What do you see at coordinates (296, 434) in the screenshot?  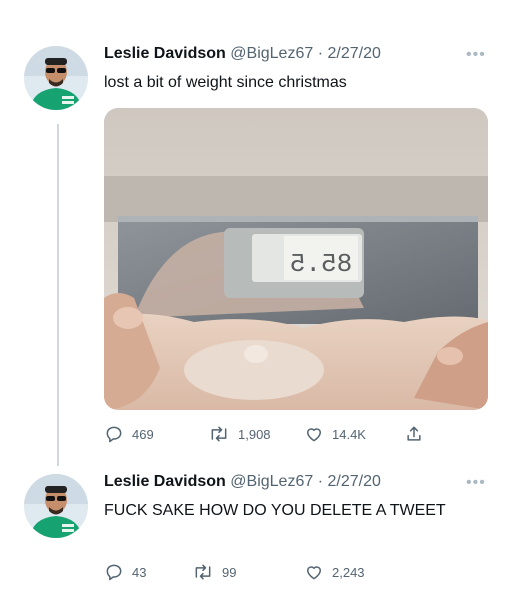 I see `tweet-actions: 469 1,908 14.4K` at bounding box center [296, 434].